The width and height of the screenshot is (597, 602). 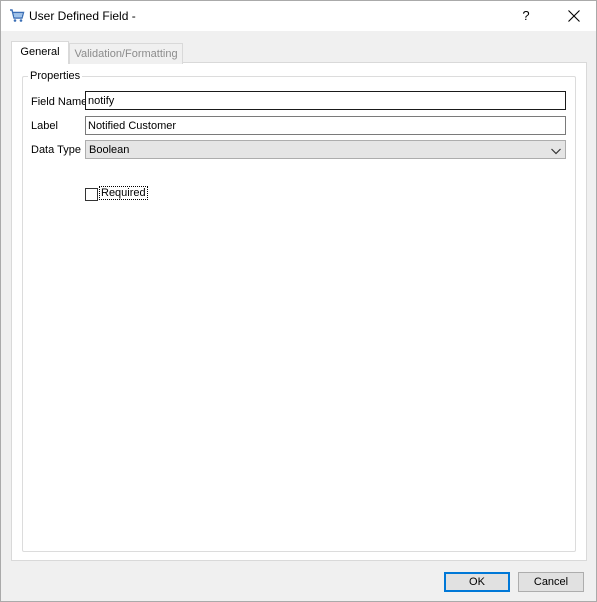 What do you see at coordinates (325, 149) in the screenshot?
I see `data-type-select: Boolean` at bounding box center [325, 149].